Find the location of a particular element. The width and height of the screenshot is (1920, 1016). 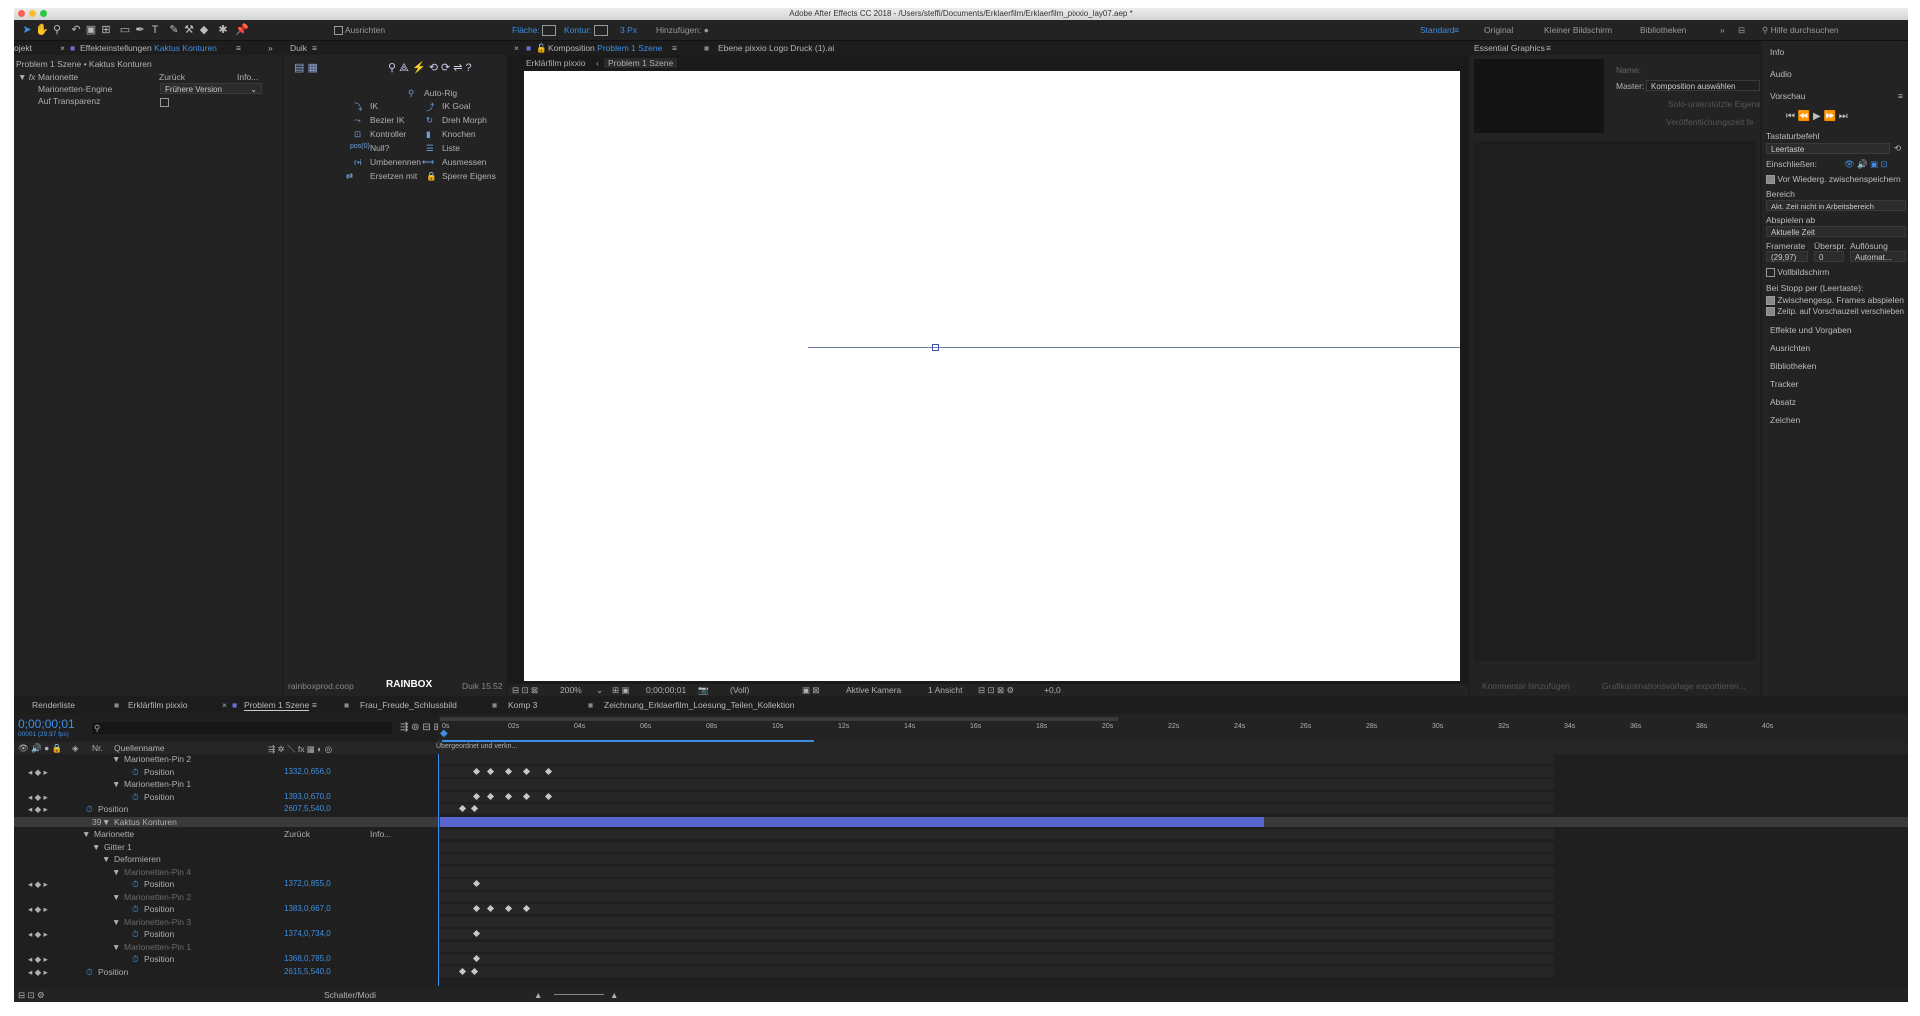

skip-dropdown: 0 is located at coordinates (1829, 256).